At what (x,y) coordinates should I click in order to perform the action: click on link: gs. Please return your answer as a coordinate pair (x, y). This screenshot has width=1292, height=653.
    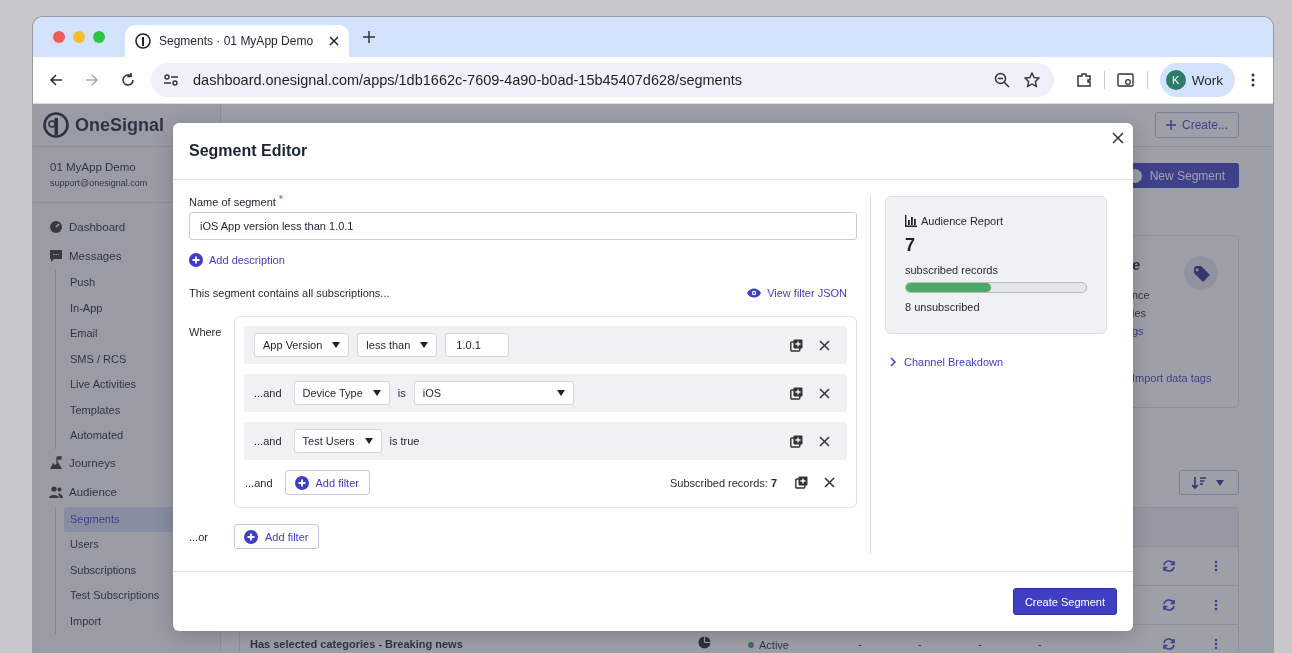
    Looking at the image, I should click on (1138, 331).